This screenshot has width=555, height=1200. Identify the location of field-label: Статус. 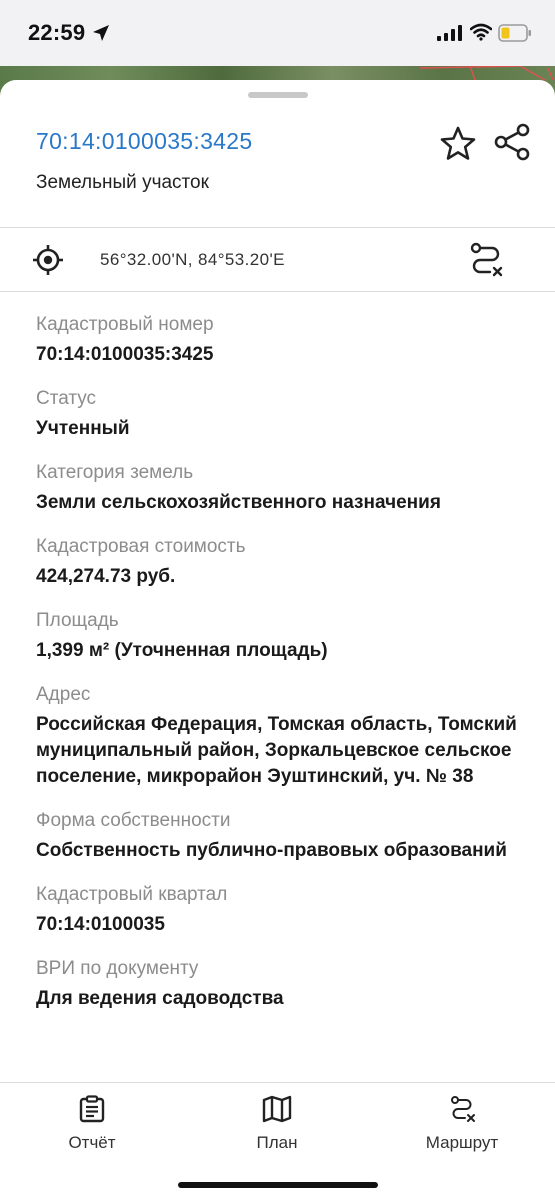
(66, 398).